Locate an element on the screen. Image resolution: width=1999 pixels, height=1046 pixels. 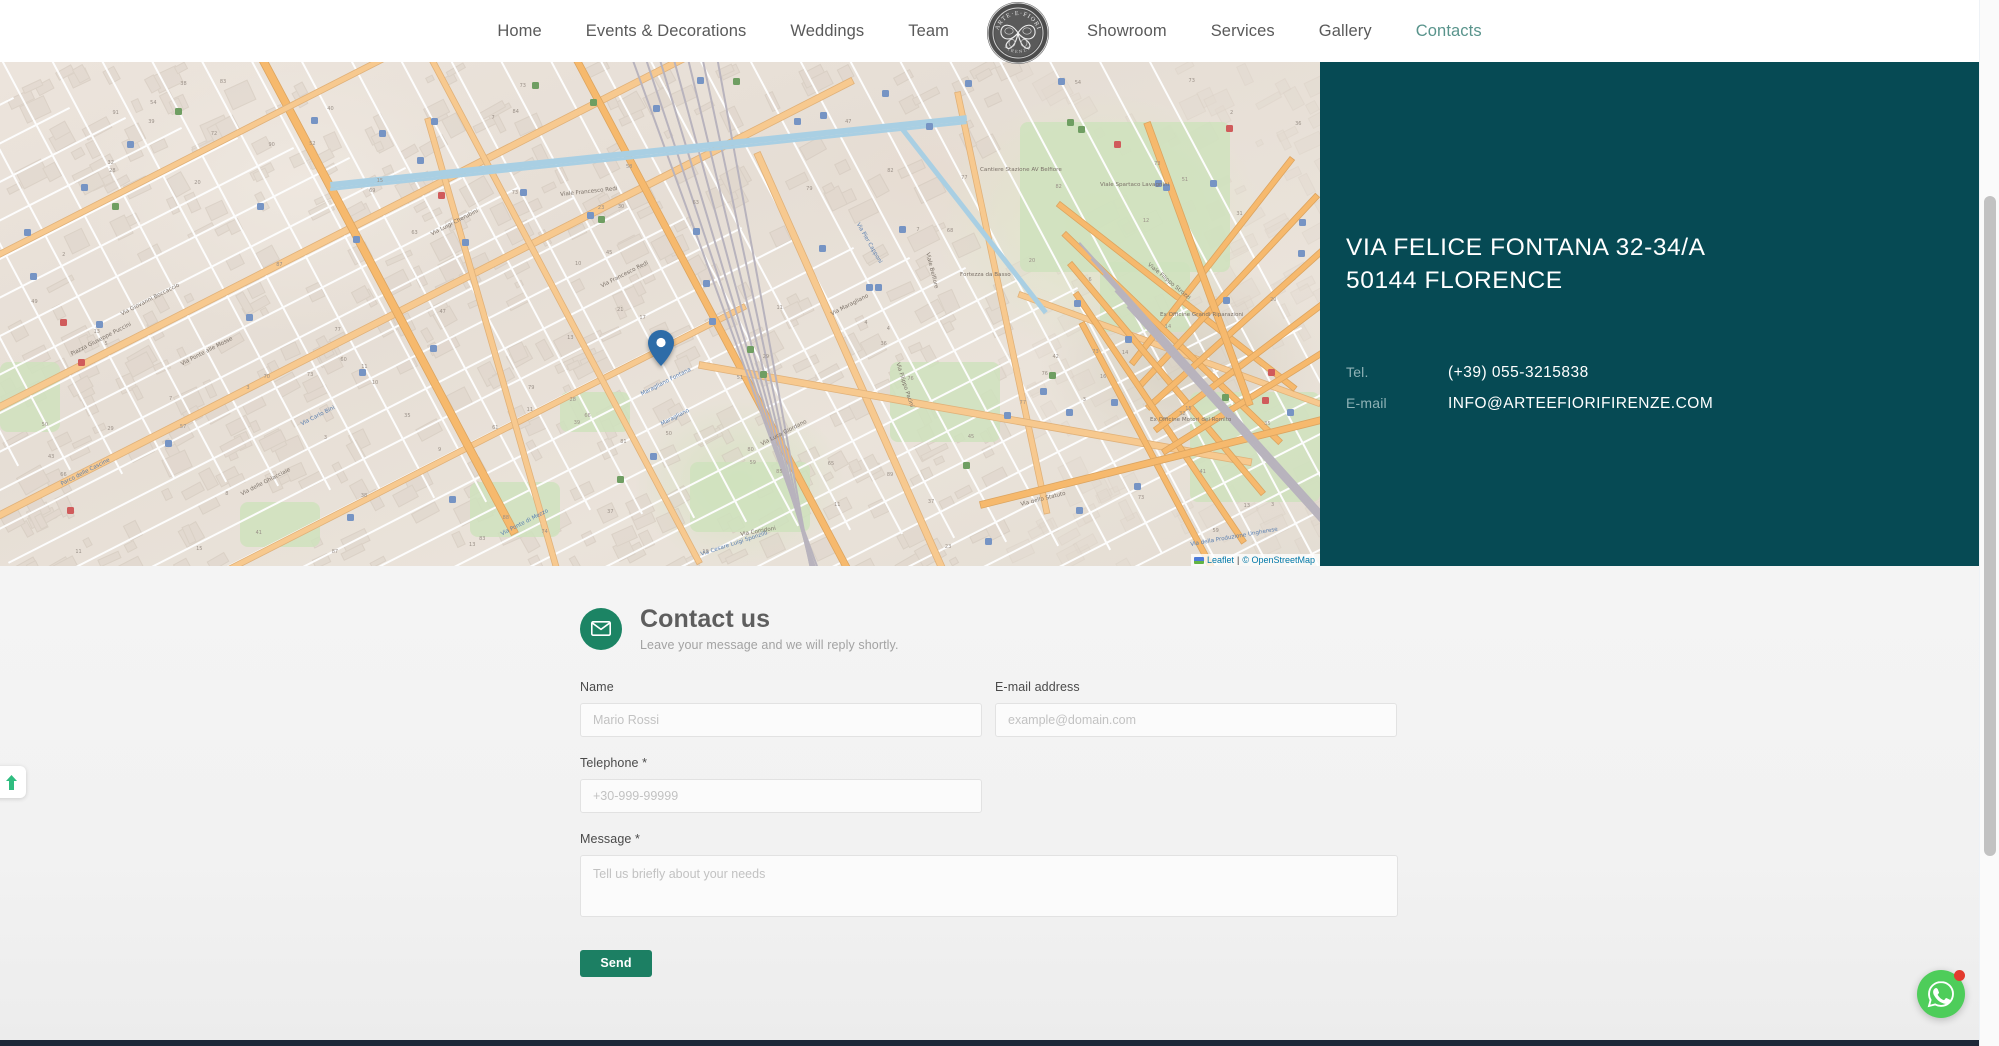
nav-link-team: Team is located at coordinates (928, 31).